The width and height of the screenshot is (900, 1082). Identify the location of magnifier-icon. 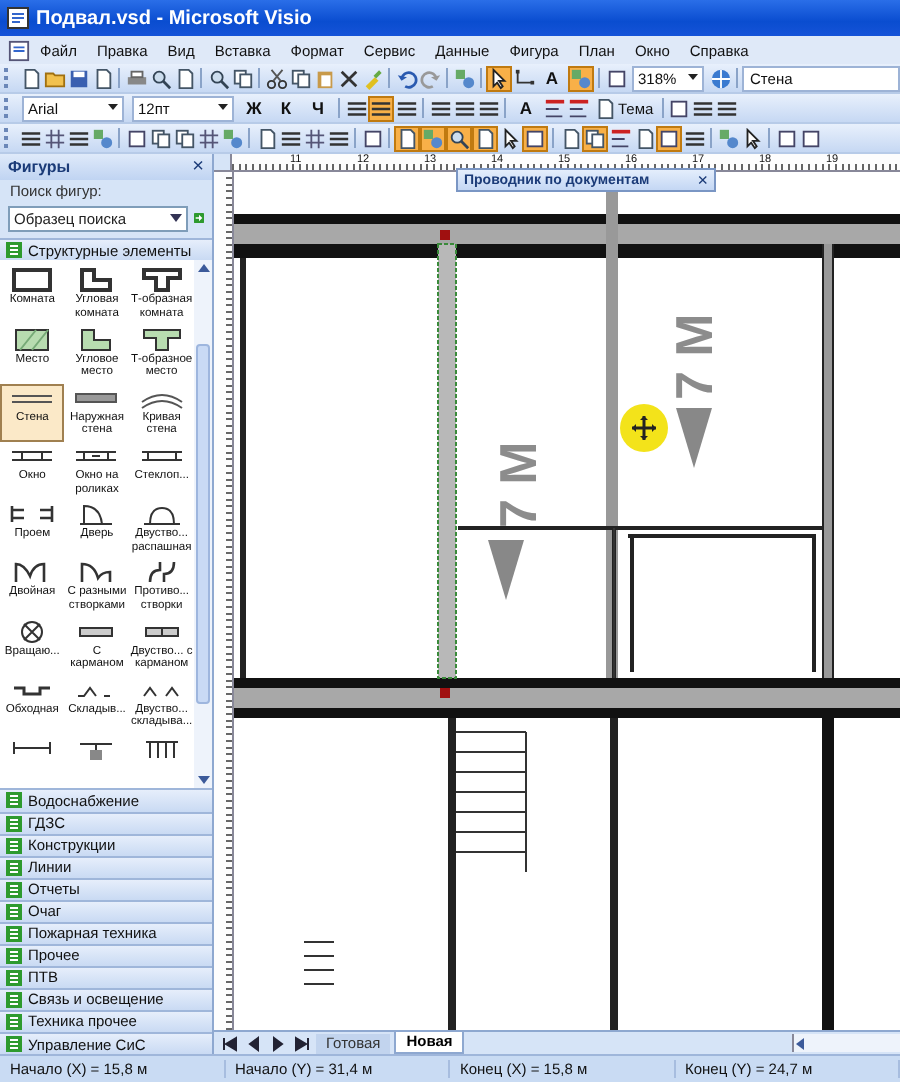
(459, 138).